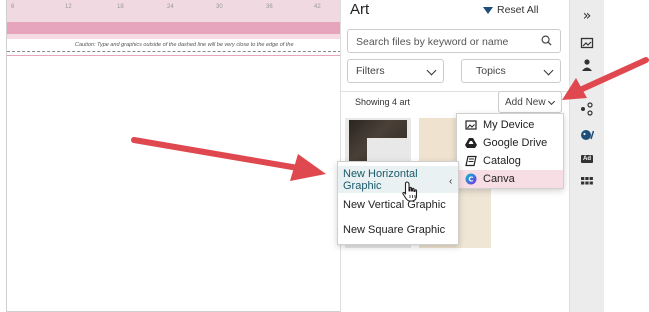  I want to click on ad-icon-label: Ad, so click(587, 159).